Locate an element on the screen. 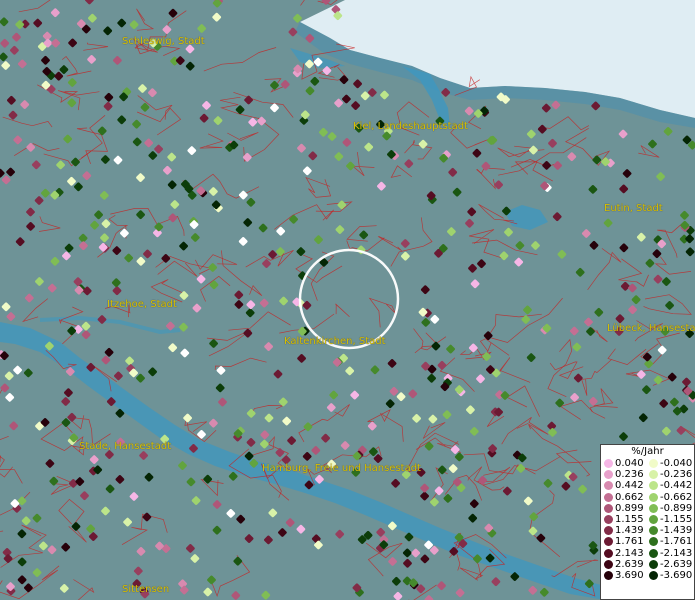 The width and height of the screenshot is (695, 600). legend-value-positive: 0.040 is located at coordinates (629, 463).